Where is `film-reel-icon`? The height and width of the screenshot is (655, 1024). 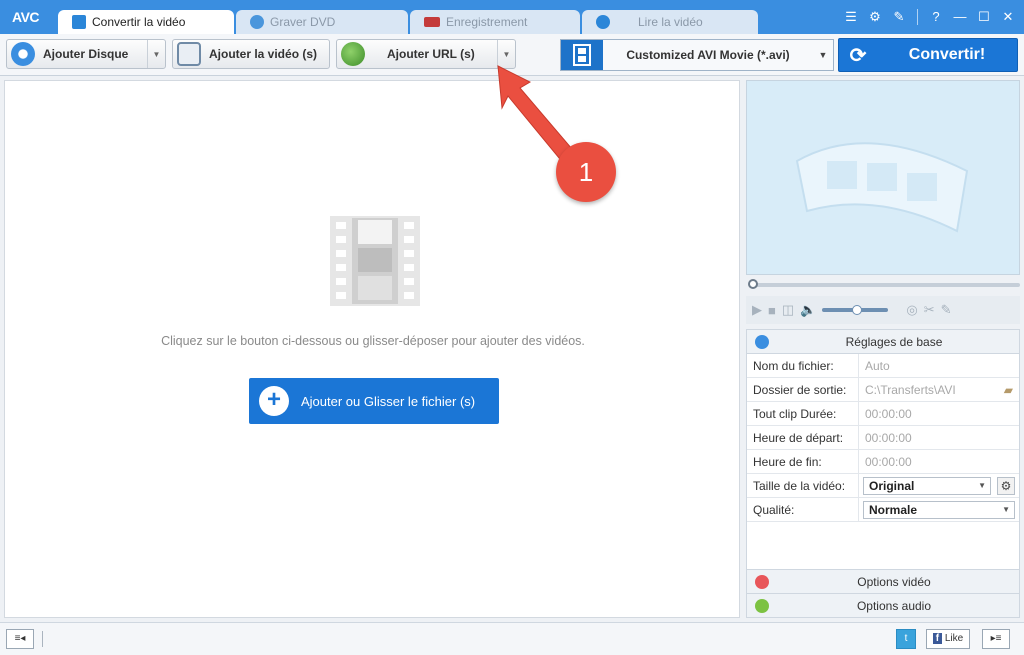
film-reel-icon is located at coordinates (882, 187).